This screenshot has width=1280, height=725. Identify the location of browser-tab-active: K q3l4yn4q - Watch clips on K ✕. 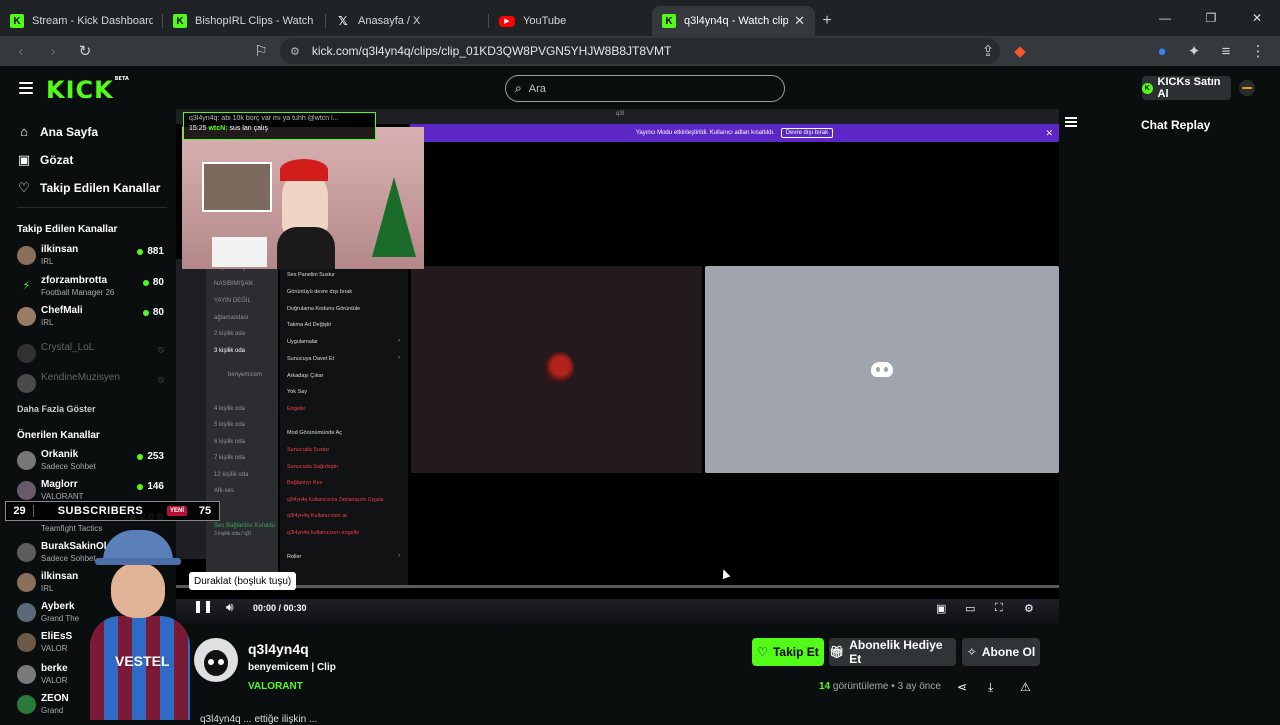
(733, 21).